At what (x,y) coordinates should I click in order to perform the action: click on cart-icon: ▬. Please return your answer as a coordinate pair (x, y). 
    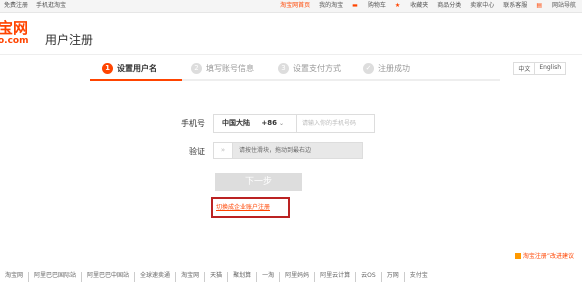
    Looking at the image, I should click on (355, 5).